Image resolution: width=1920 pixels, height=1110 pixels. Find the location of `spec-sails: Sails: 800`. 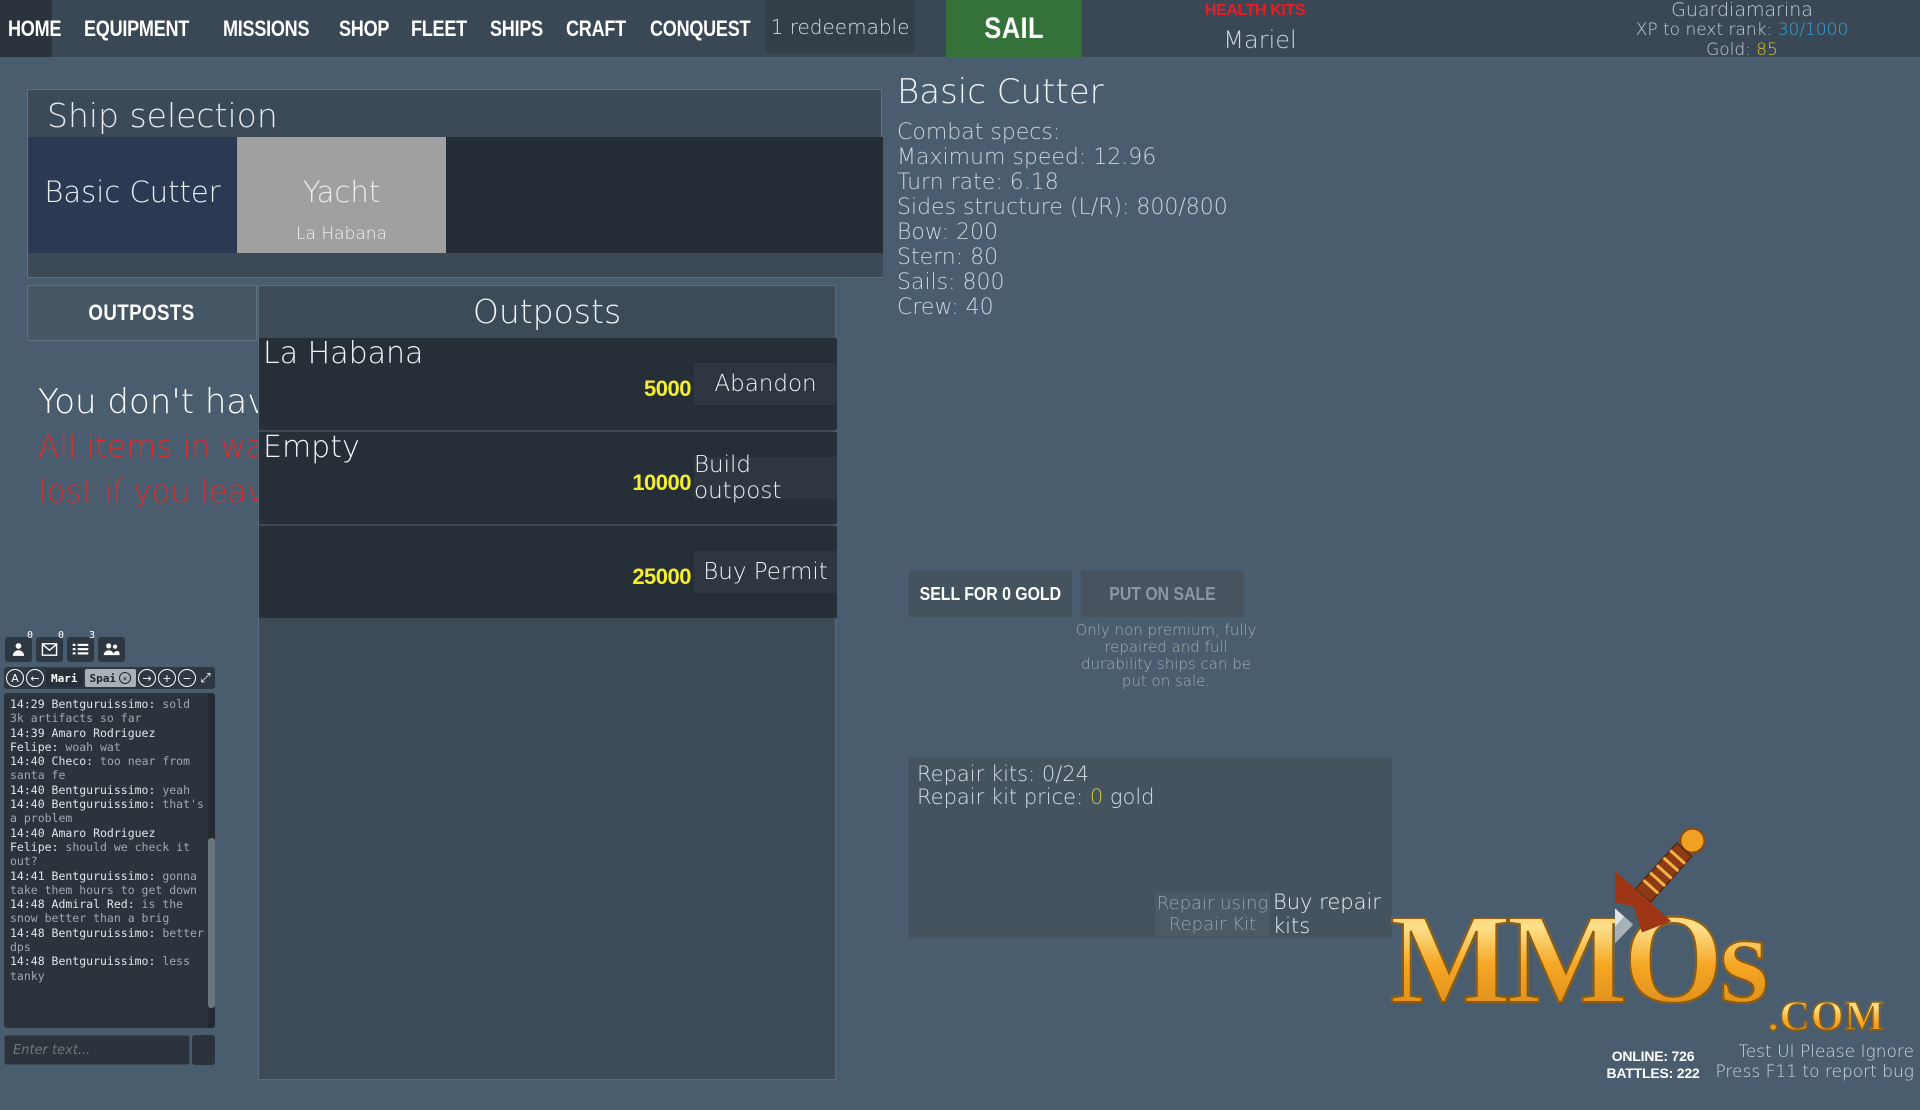

spec-sails: Sails: 800 is located at coordinates (951, 282).